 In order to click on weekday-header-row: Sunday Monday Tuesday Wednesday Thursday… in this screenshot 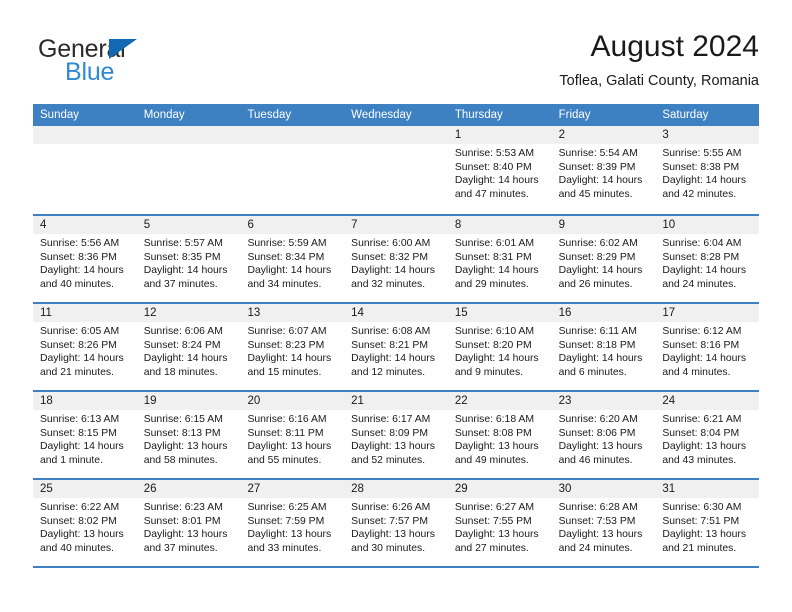, I will do `click(396, 115)`.